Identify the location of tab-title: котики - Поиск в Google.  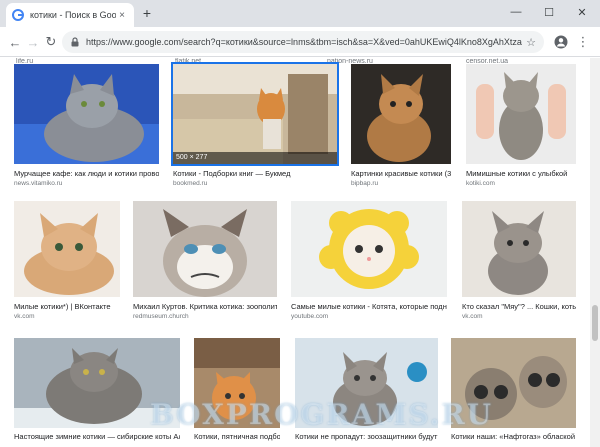
(73, 15).